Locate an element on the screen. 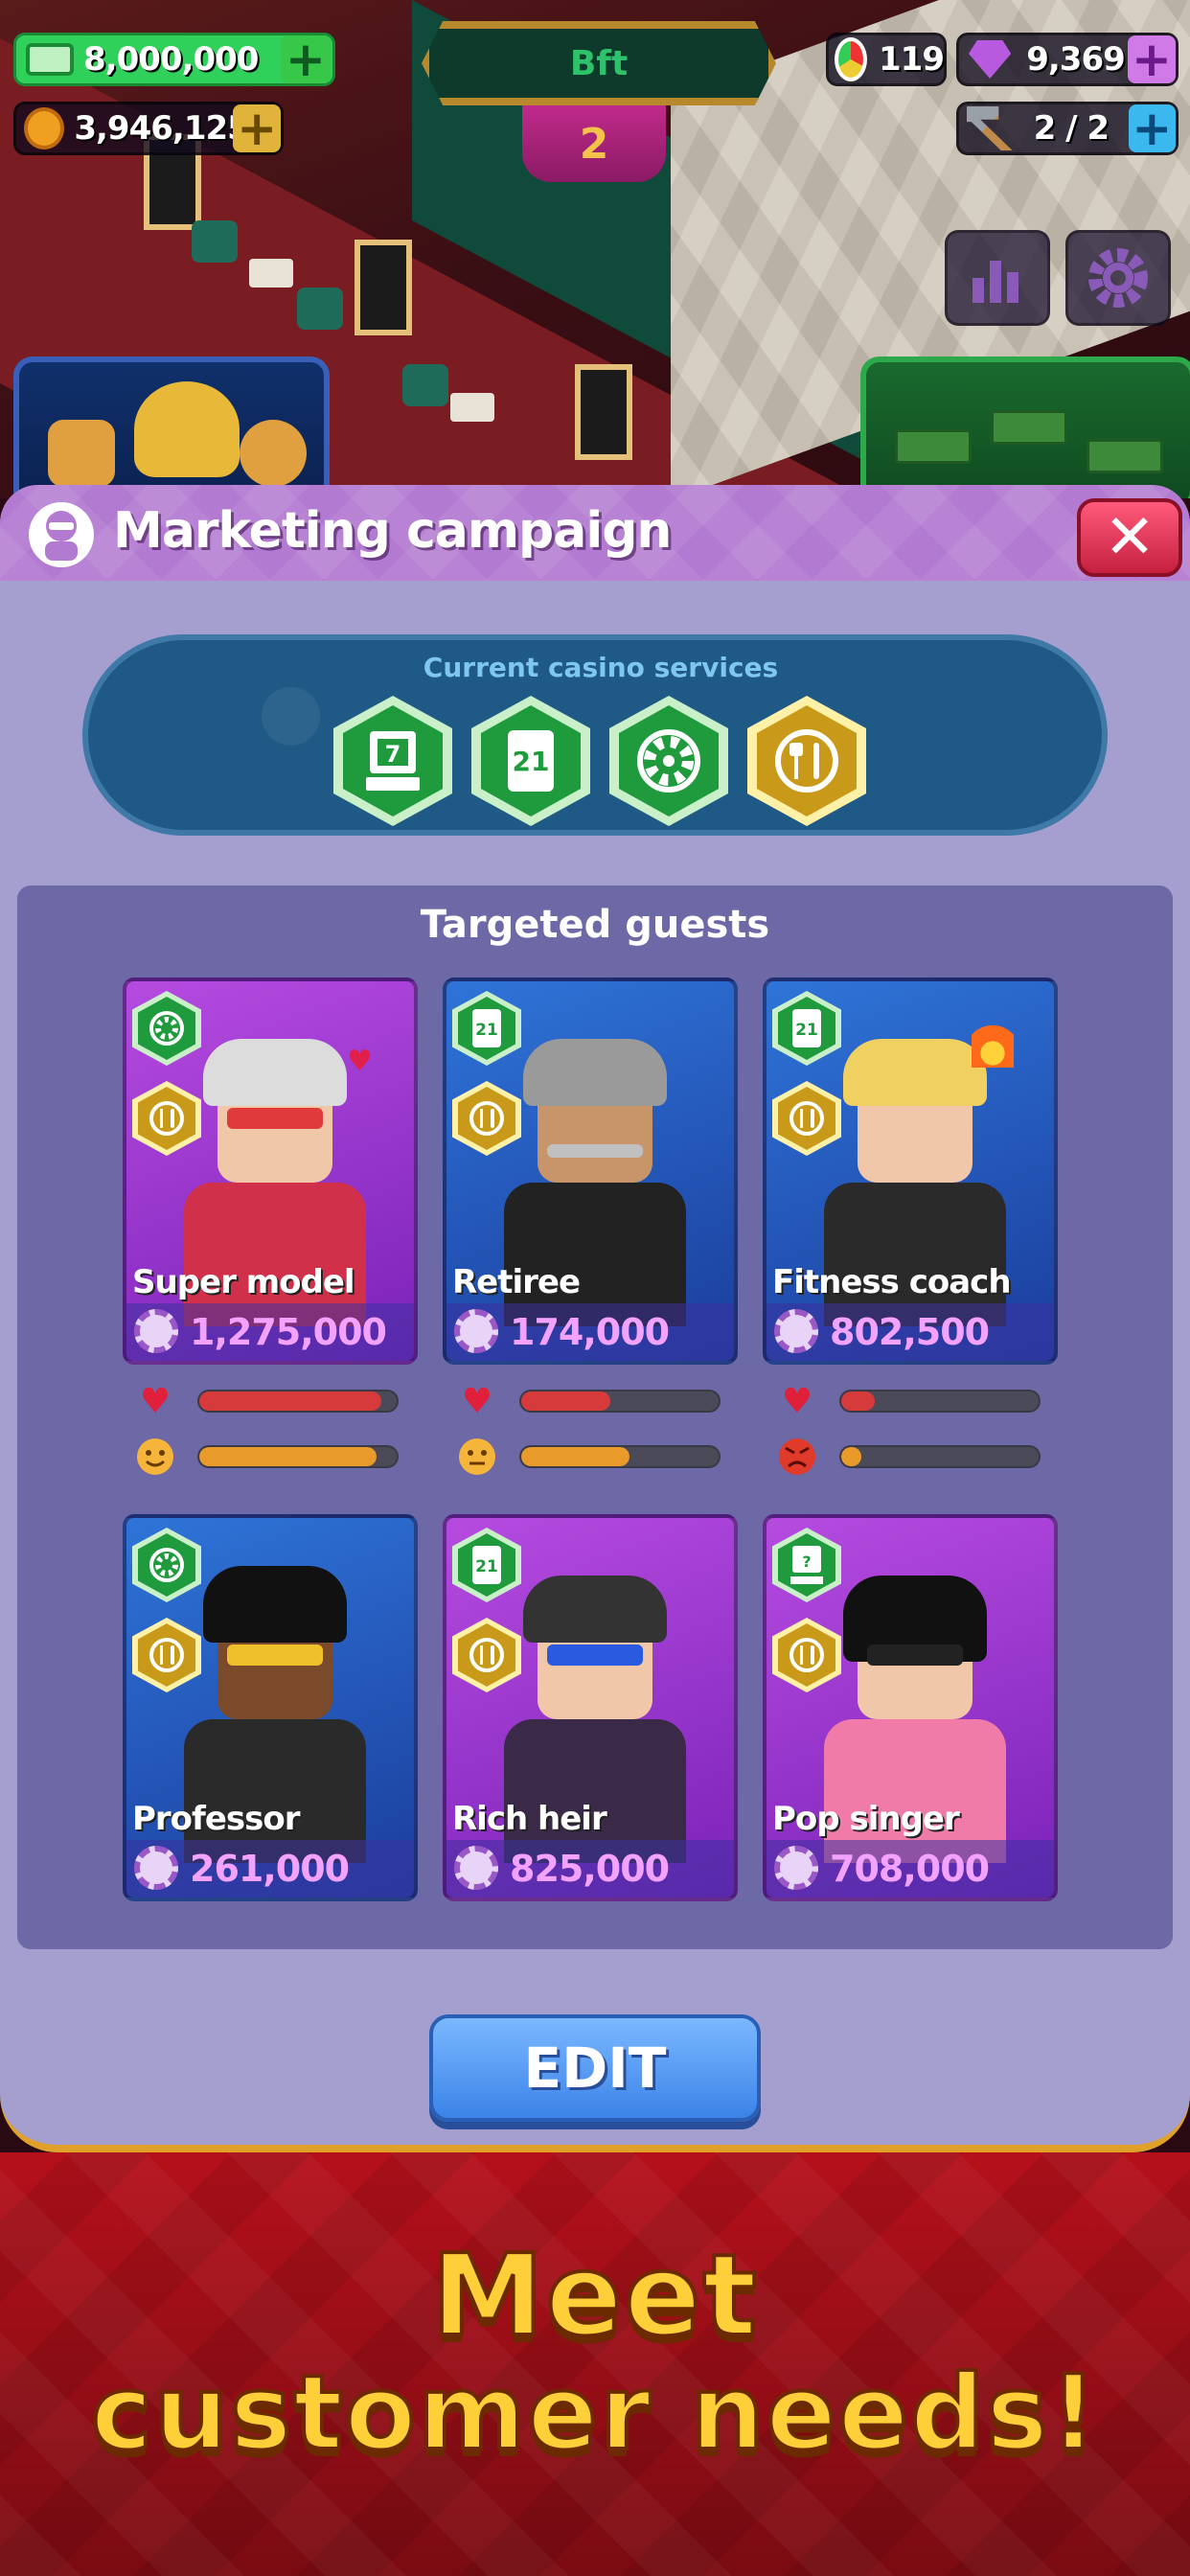  camera-icon is located at coordinates (82, 453).